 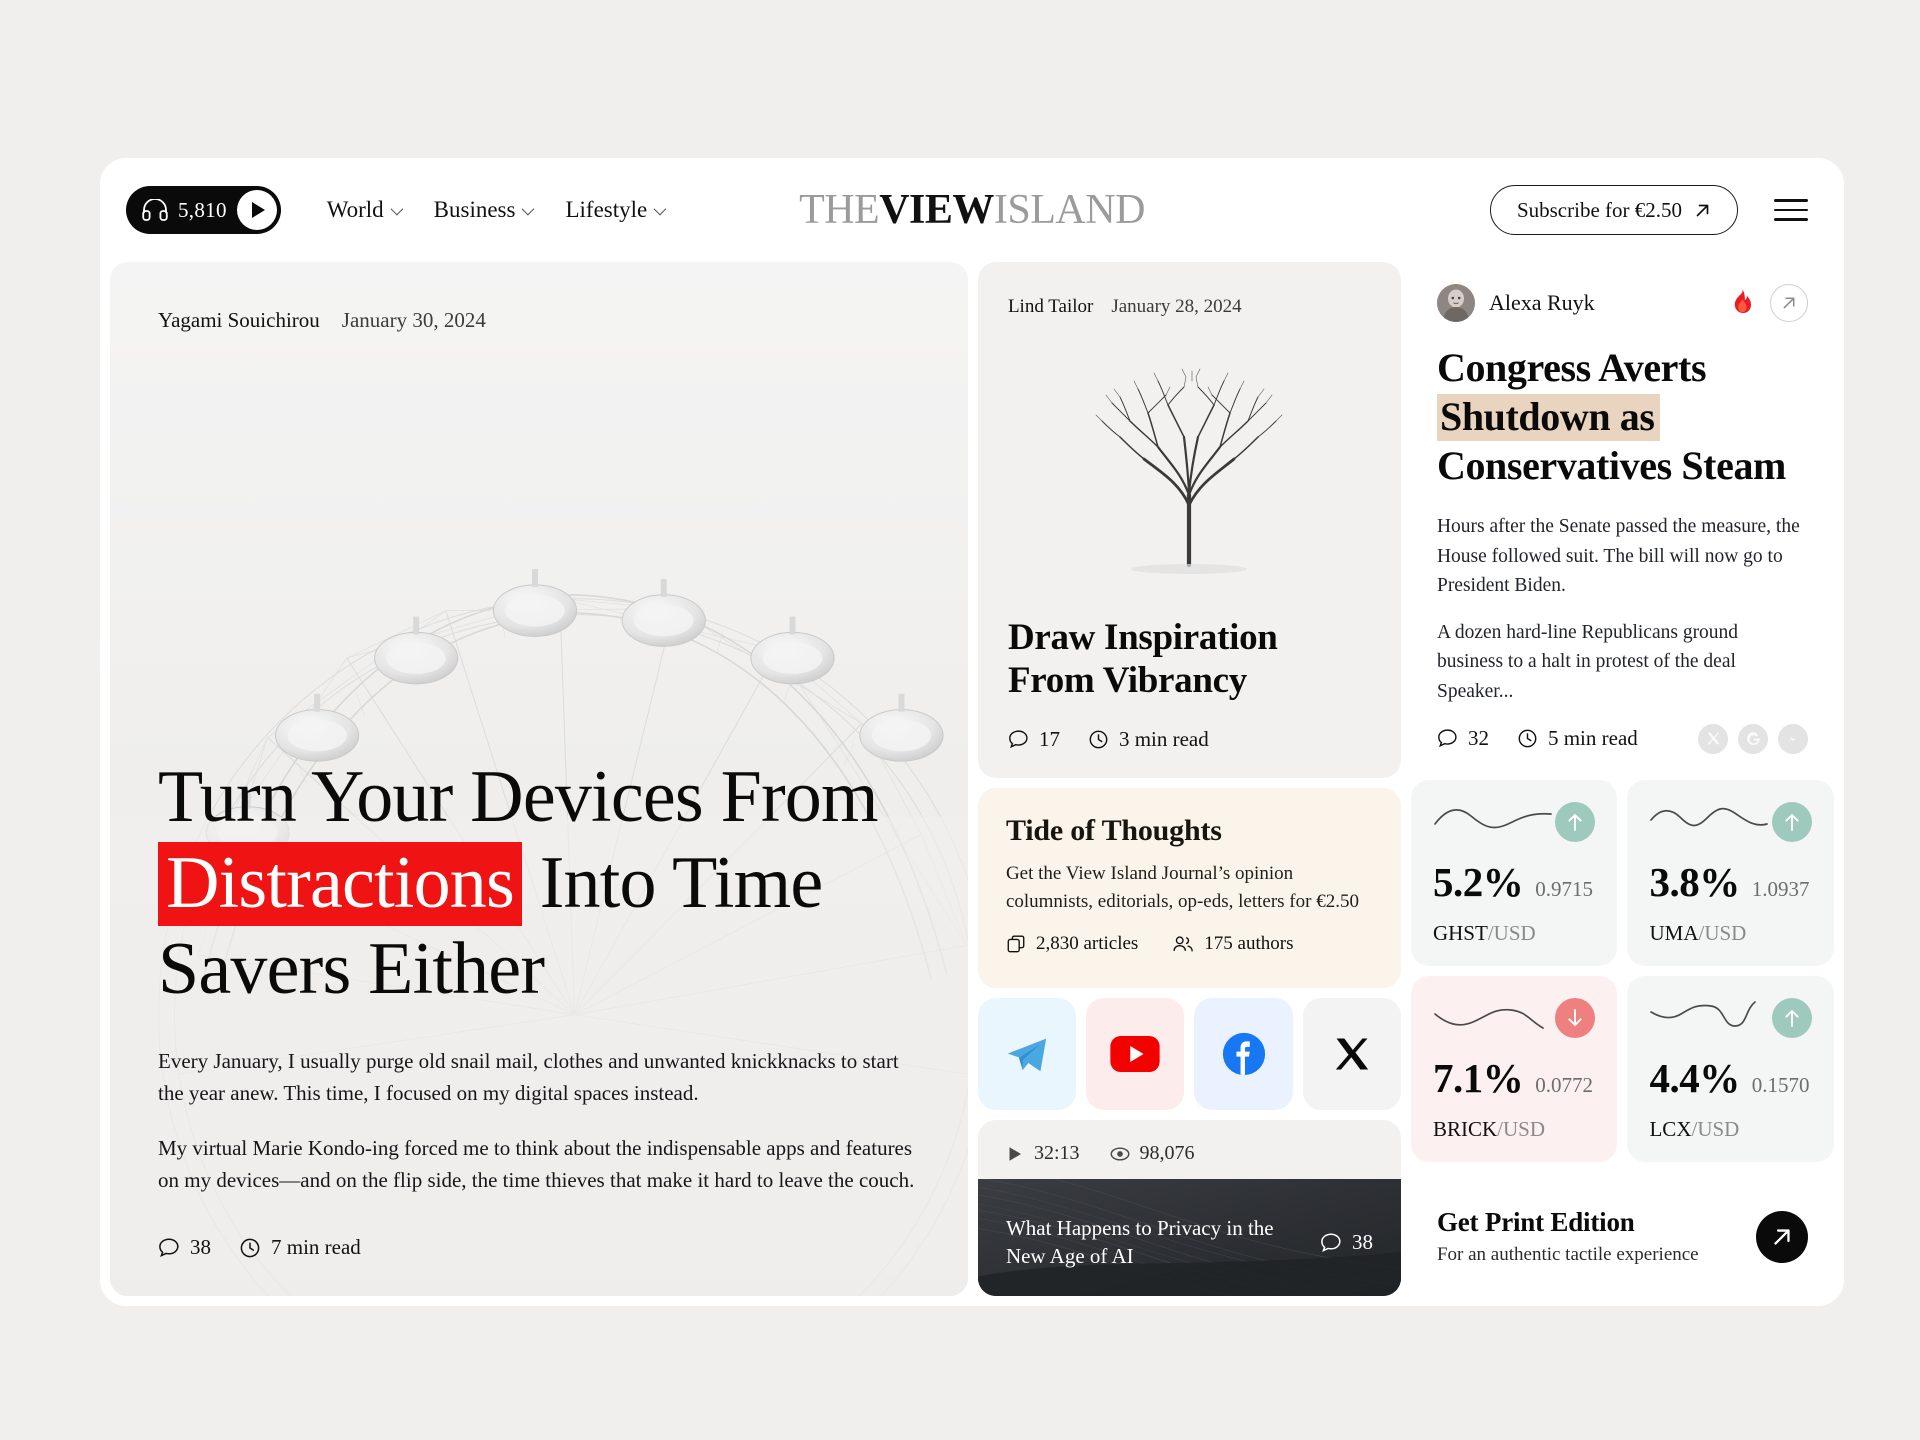 What do you see at coordinates (316, 1247) in the screenshot?
I see `hero-read-time-label: 7 min read` at bounding box center [316, 1247].